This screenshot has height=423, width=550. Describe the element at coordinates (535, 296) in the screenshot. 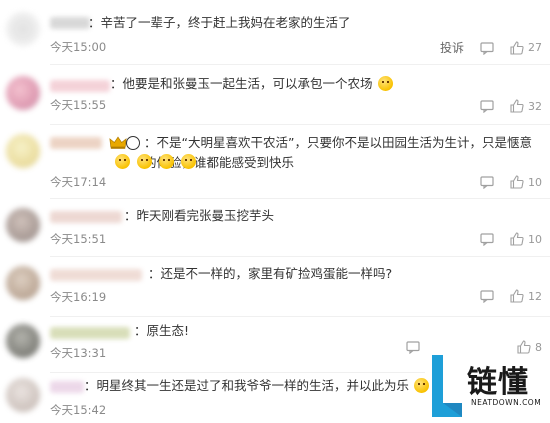

I see `like-count: 12` at that location.